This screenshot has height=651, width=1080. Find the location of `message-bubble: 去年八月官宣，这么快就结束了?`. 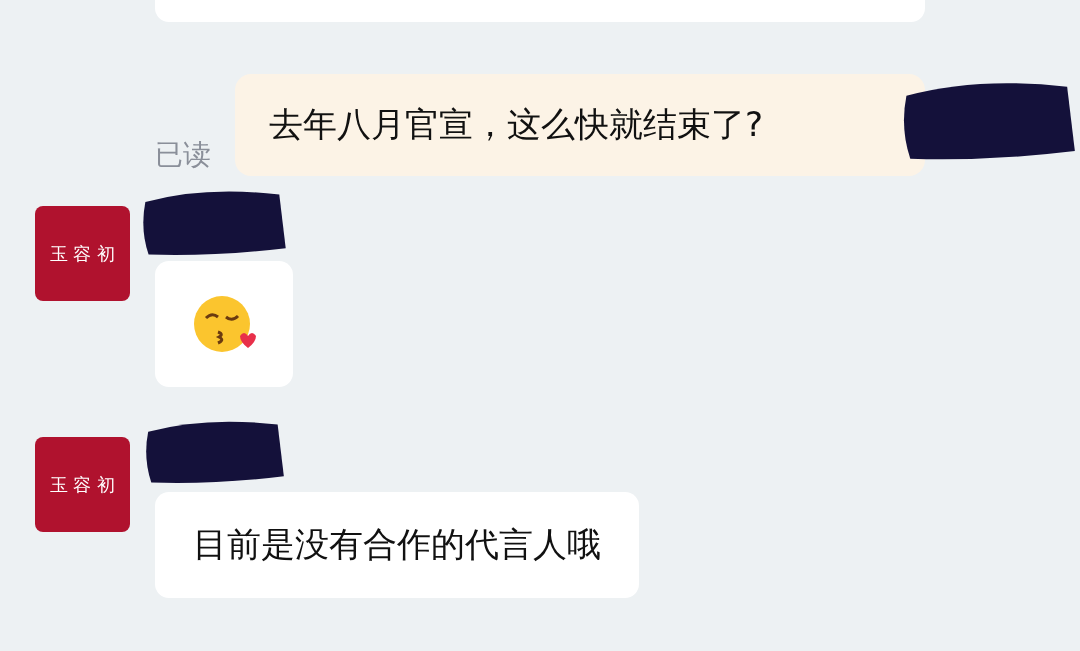

message-bubble: 去年八月官宣，这么快就结束了? is located at coordinates (580, 125).